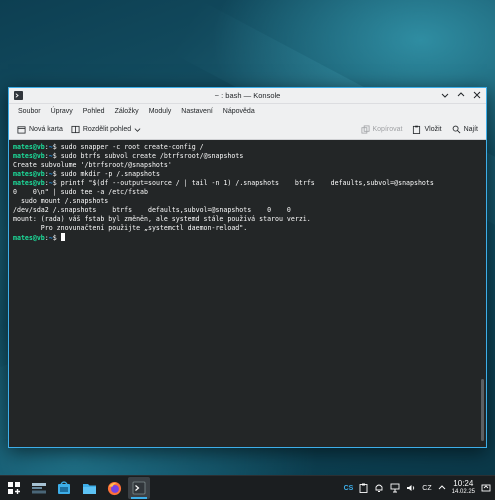 This screenshot has height=500, width=495. I want to click on discover-store-icon, so click(64, 487).